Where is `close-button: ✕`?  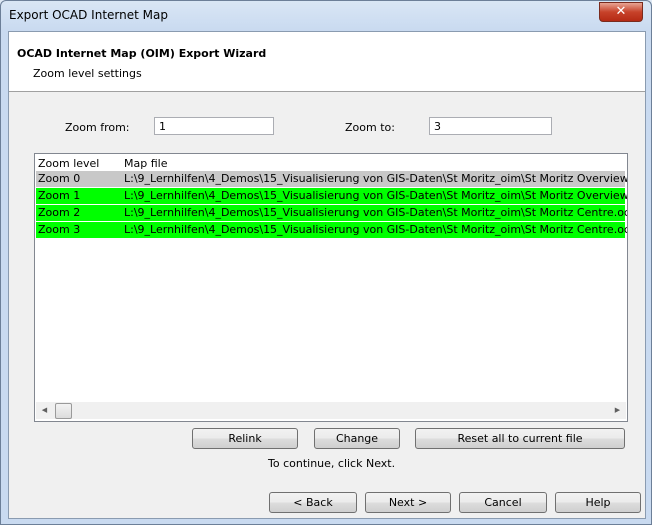 close-button: ✕ is located at coordinates (621, 12).